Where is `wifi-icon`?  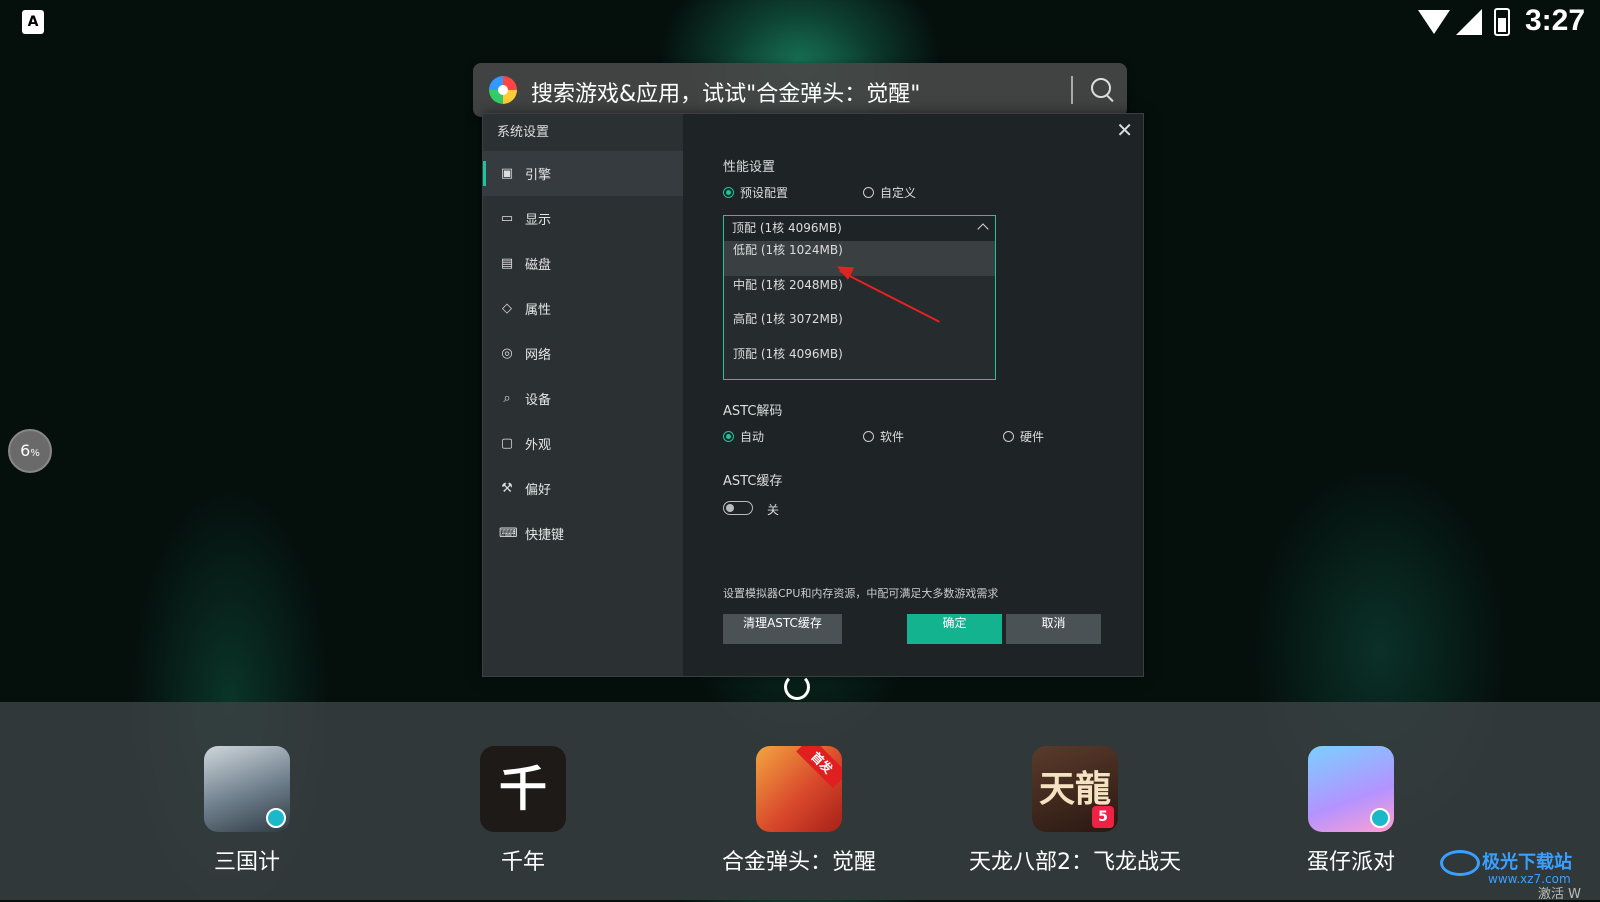
wifi-icon is located at coordinates (1434, 22).